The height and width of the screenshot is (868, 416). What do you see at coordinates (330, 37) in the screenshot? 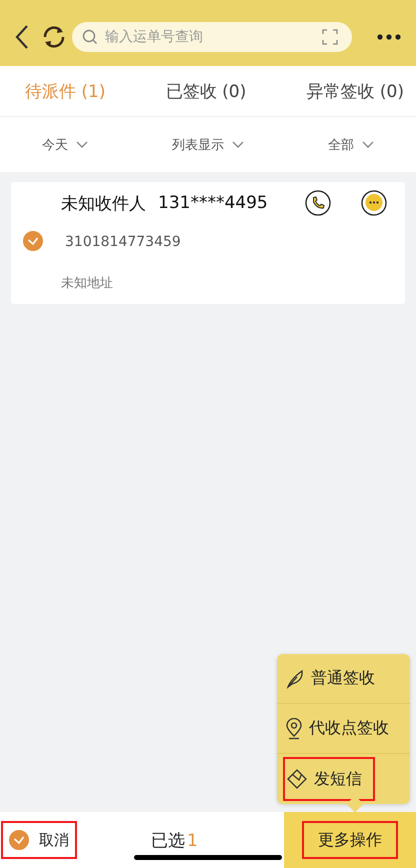
I see `scan-icon` at bounding box center [330, 37].